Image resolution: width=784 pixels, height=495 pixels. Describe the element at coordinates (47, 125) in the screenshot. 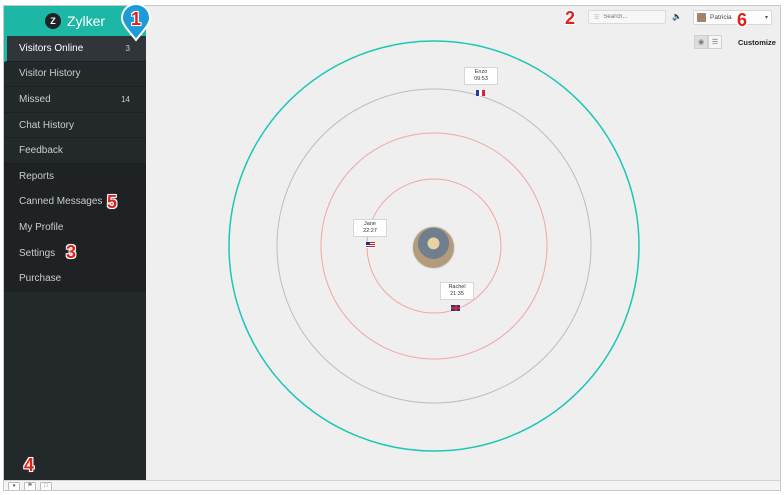

I see `sidebar-item-label: Chat History` at that location.